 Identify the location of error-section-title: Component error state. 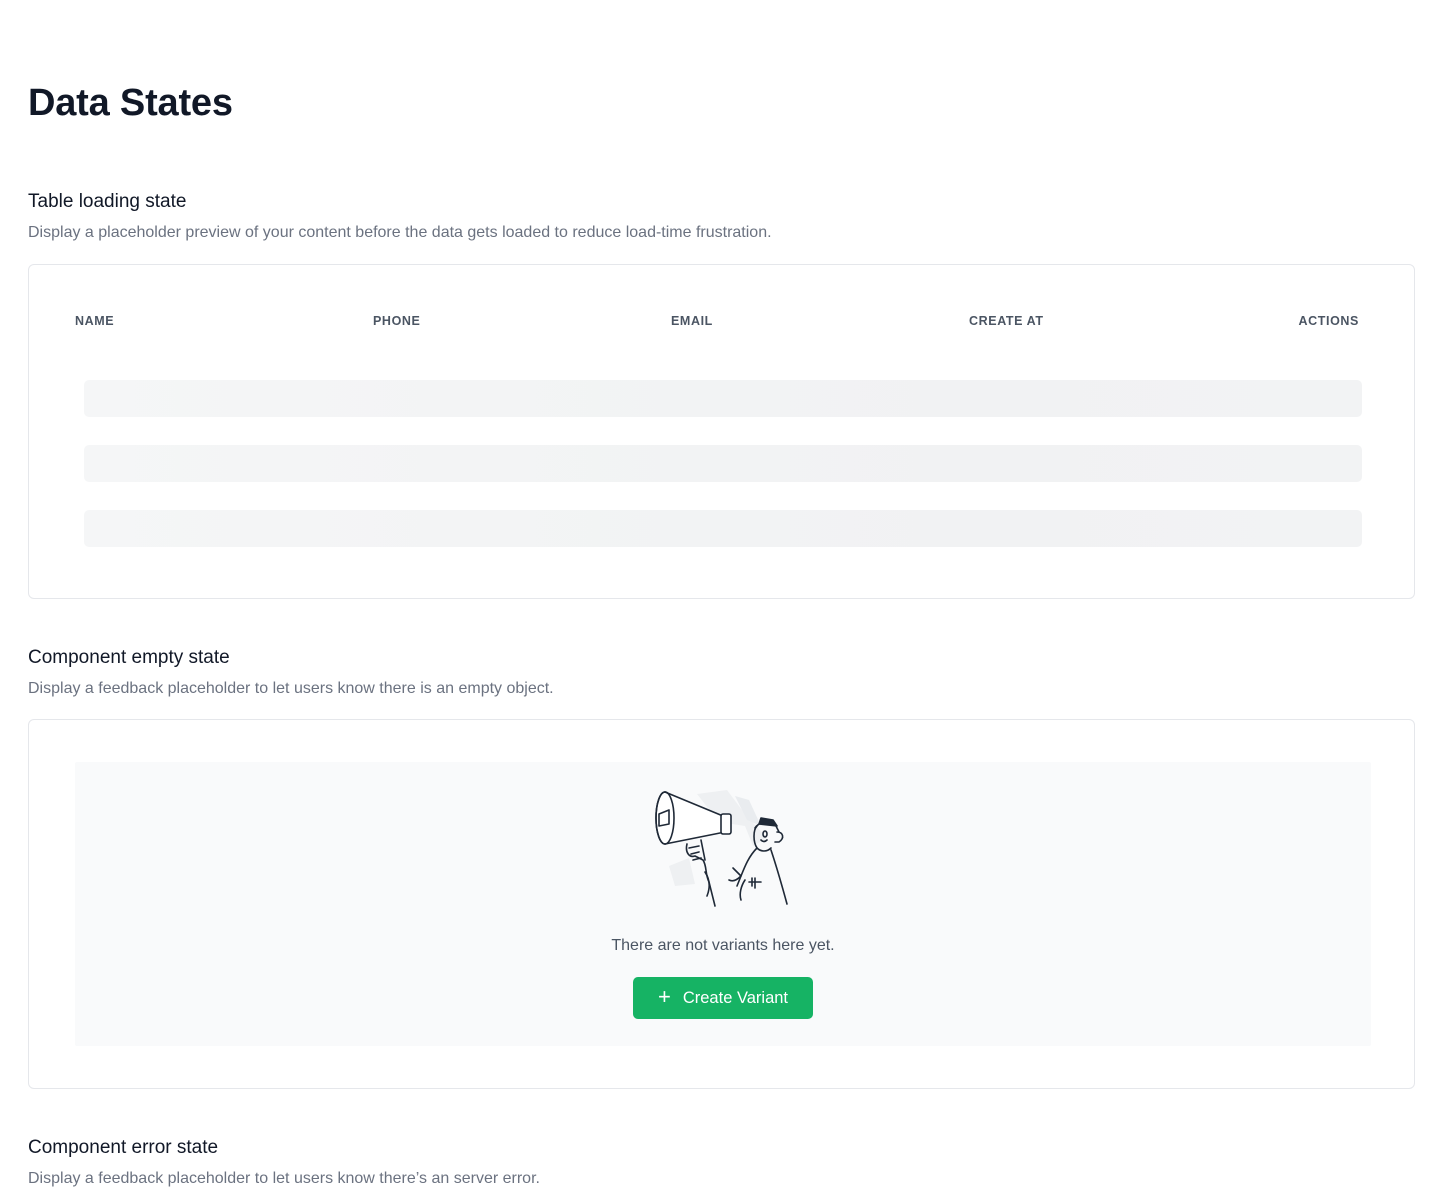
(123, 1147).